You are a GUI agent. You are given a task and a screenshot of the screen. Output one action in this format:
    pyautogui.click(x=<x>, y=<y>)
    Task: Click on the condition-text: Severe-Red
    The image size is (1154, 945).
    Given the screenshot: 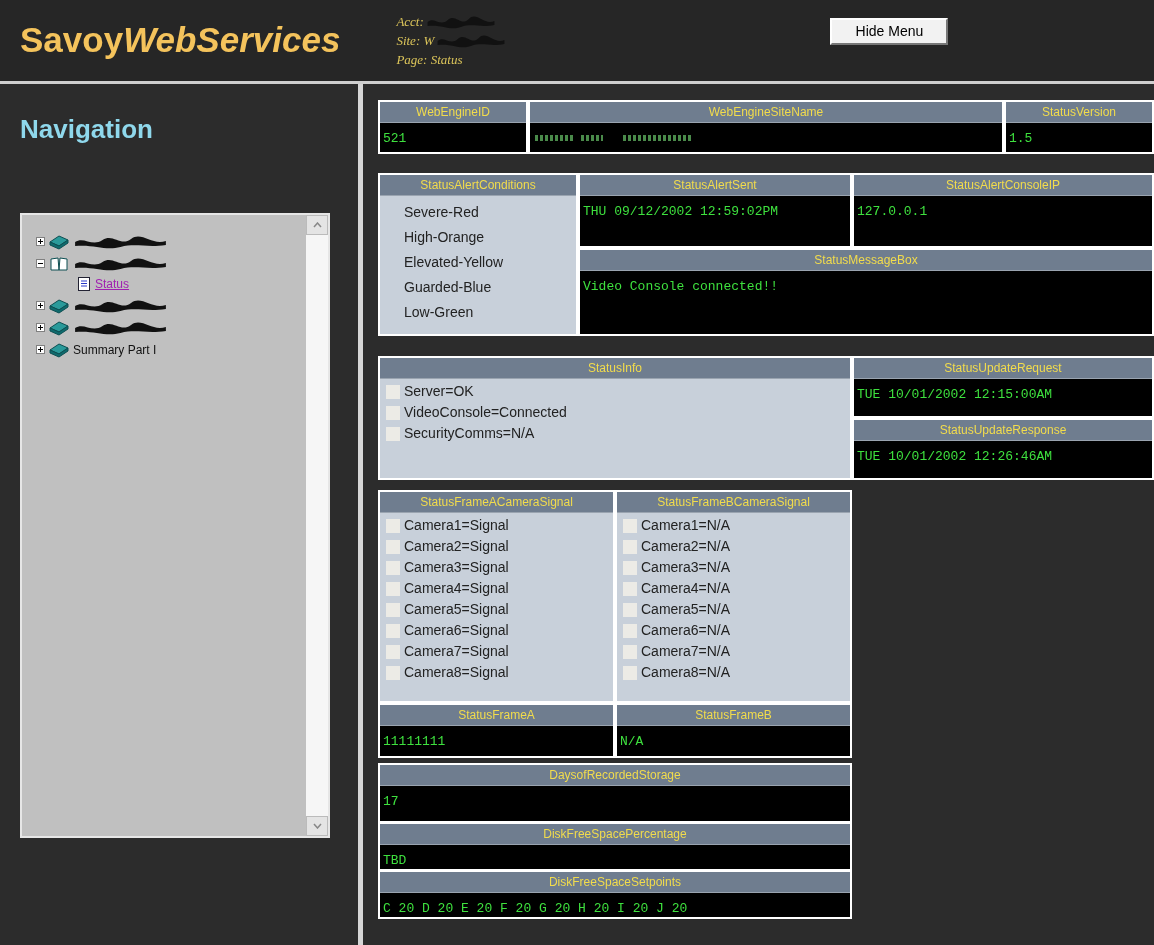 What is the action you would take?
    pyautogui.click(x=442, y=212)
    